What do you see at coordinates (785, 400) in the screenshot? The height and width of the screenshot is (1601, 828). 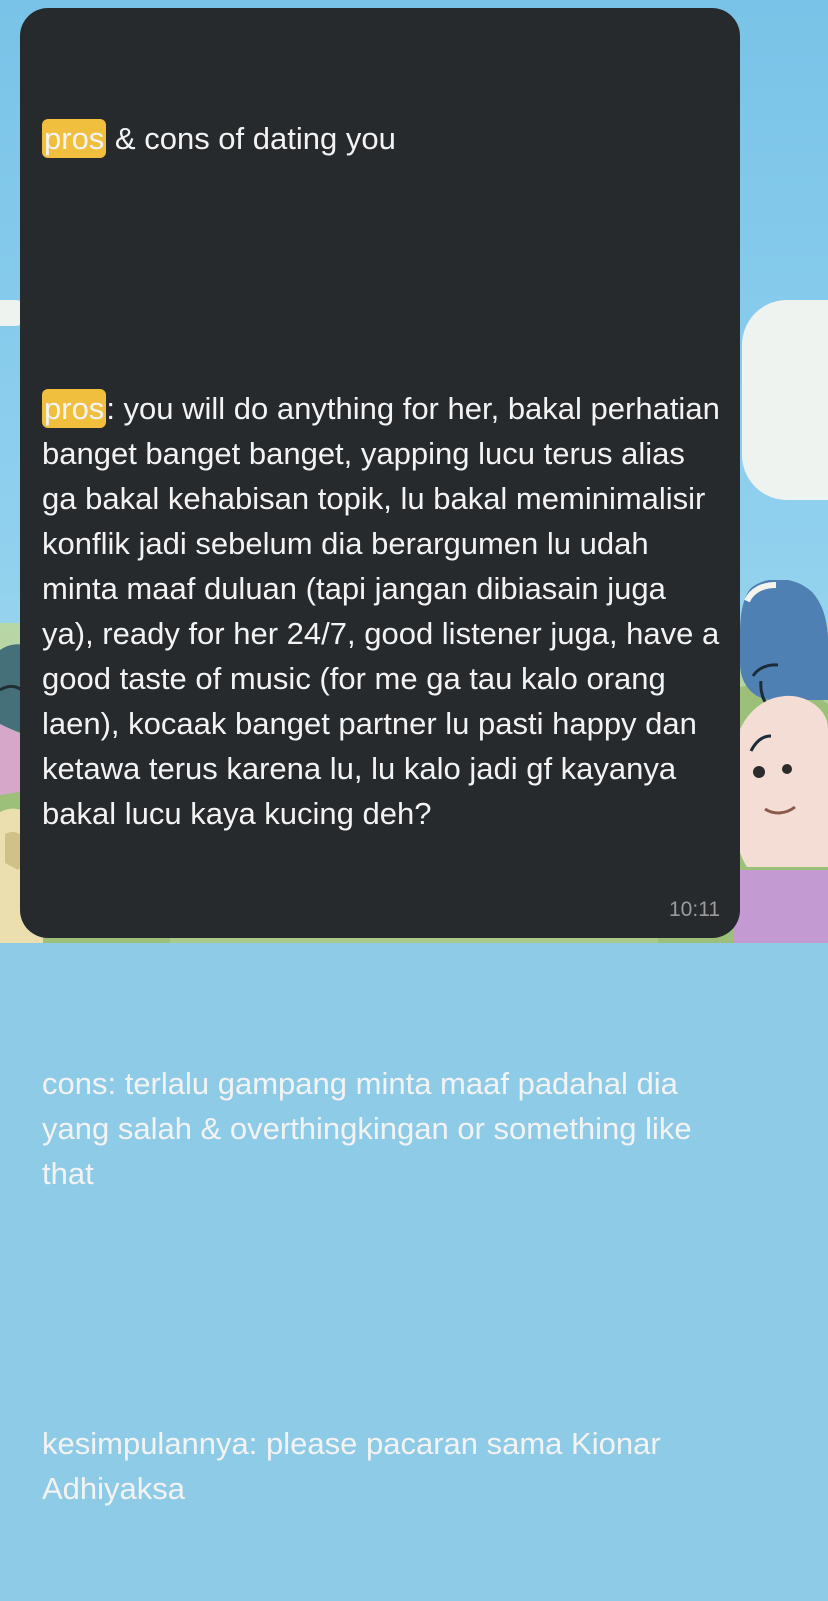 I see `cloud-shape` at bounding box center [785, 400].